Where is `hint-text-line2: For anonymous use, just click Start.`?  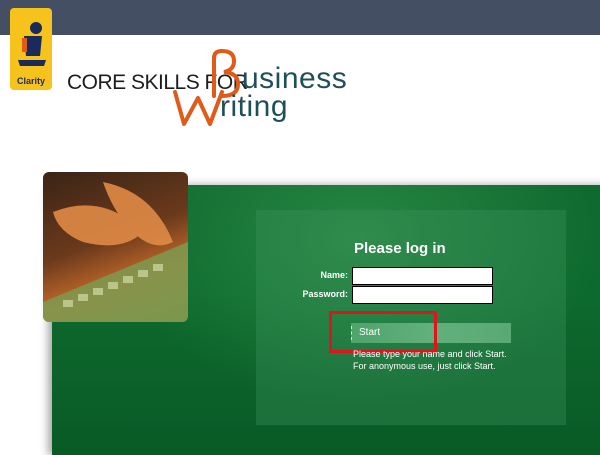
hint-text-line2: For anonymous use, just click Start. is located at coordinates (424, 366).